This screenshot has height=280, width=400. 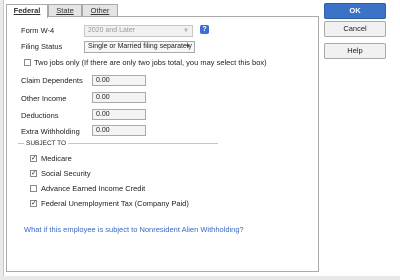 I want to click on claim-dependents-field: 0.00, so click(x=119, y=80).